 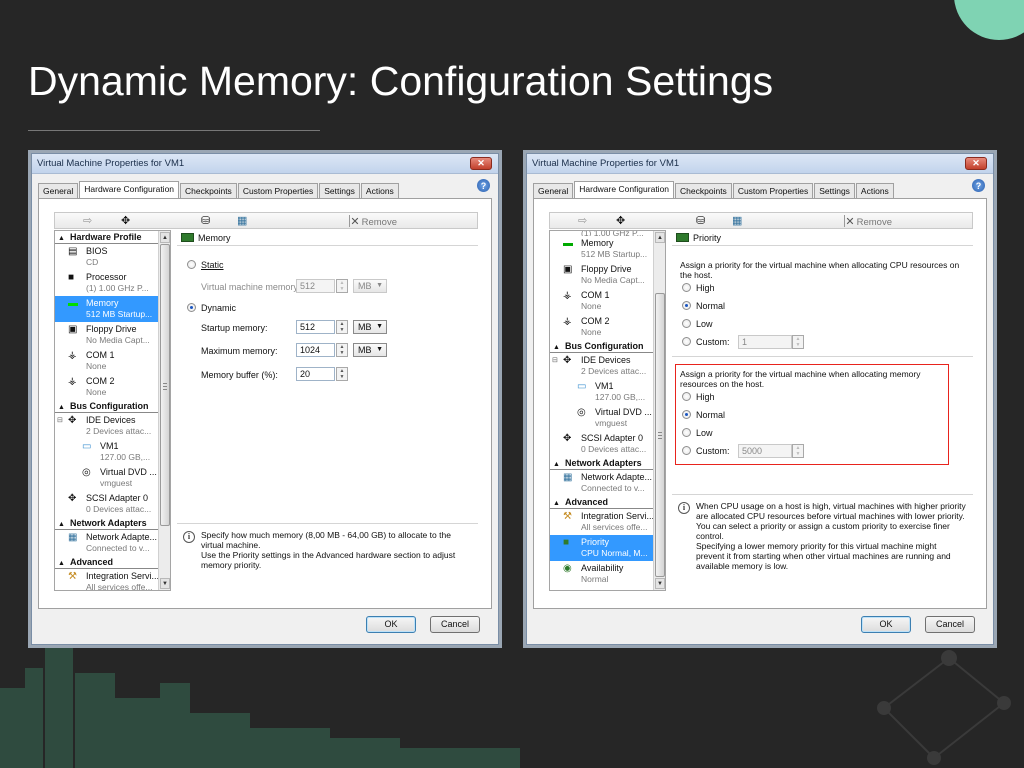 I want to click on vm-memory-input: 512, so click(x=315, y=286).